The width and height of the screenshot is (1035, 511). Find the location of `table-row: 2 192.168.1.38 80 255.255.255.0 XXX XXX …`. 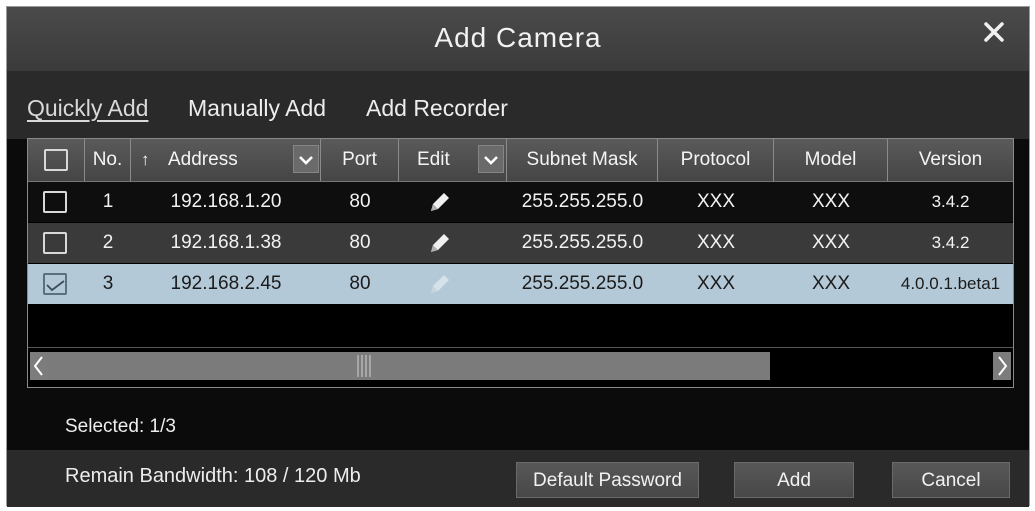

table-row: 2 192.168.1.38 80 255.255.255.0 XXX XXX … is located at coordinates (520, 243).